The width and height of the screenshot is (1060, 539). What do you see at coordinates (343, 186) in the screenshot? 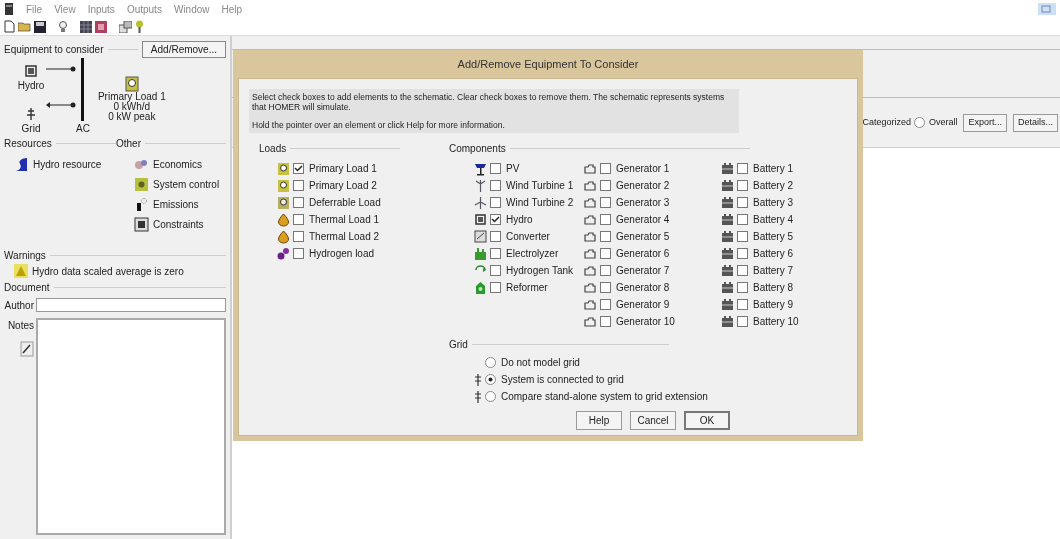
I see `checkbox-label: Primary Load 2` at bounding box center [343, 186].